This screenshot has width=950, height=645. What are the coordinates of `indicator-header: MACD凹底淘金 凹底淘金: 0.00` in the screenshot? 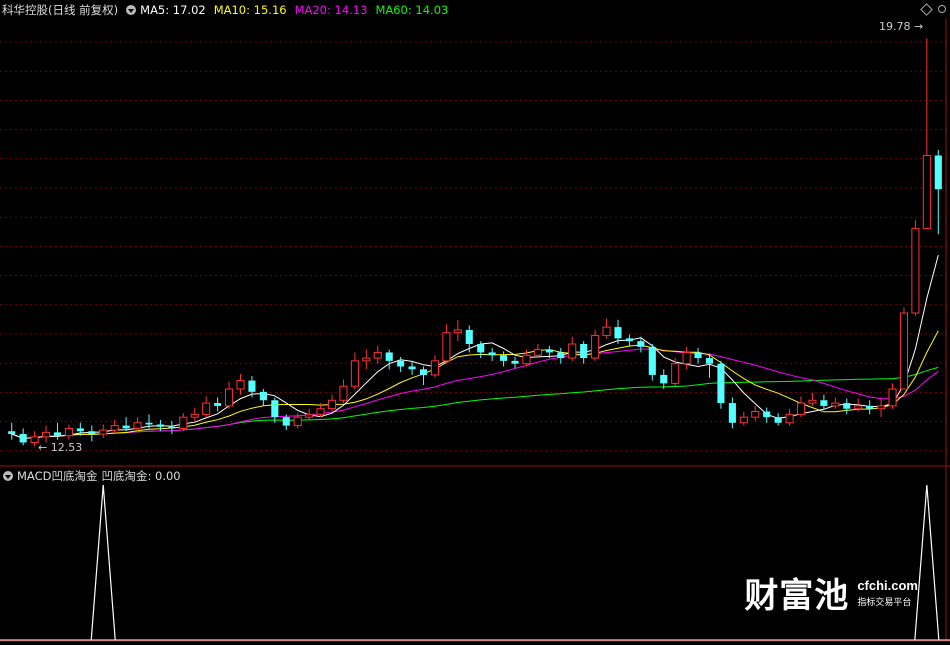 It's located at (94, 476).